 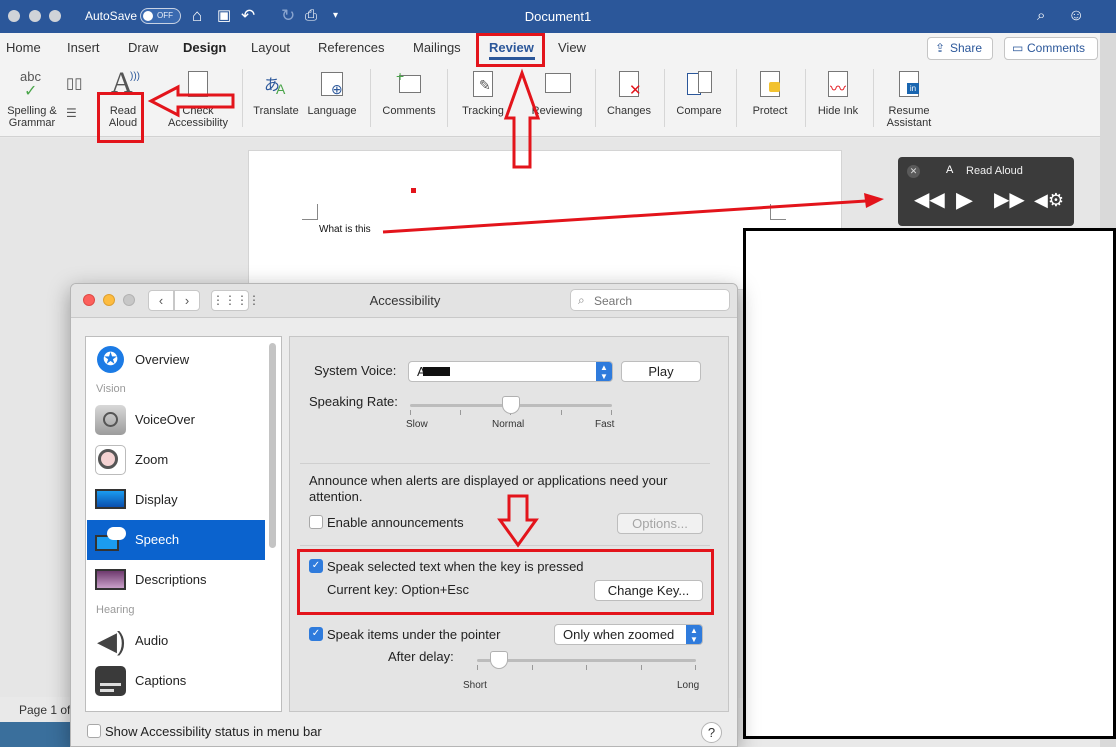 What do you see at coordinates (508, 424) in the screenshot?
I see `rate-normal-label: Normal` at bounding box center [508, 424].